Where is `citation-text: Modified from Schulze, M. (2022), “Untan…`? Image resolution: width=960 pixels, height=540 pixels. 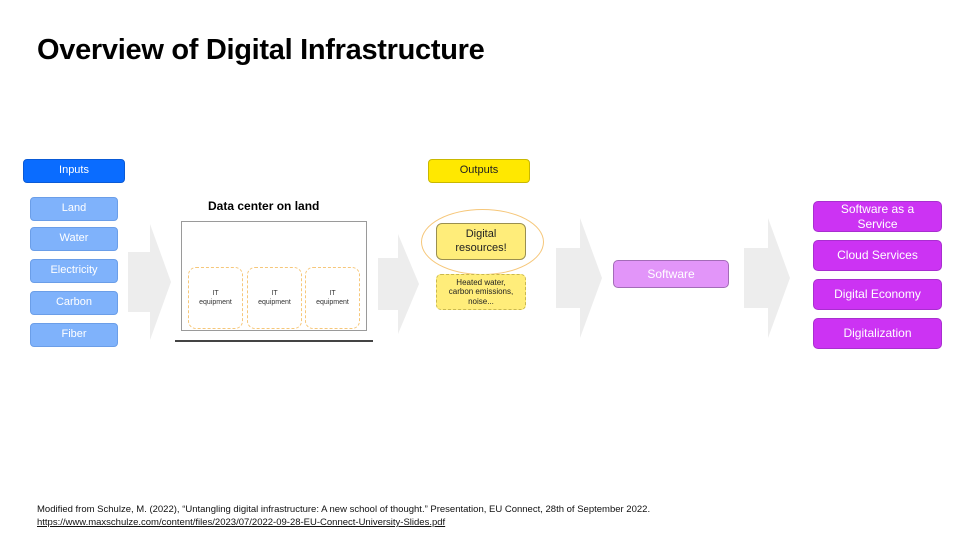
citation-text: Modified from Schulze, M. (2022), “Untan… is located at coordinates (344, 509).